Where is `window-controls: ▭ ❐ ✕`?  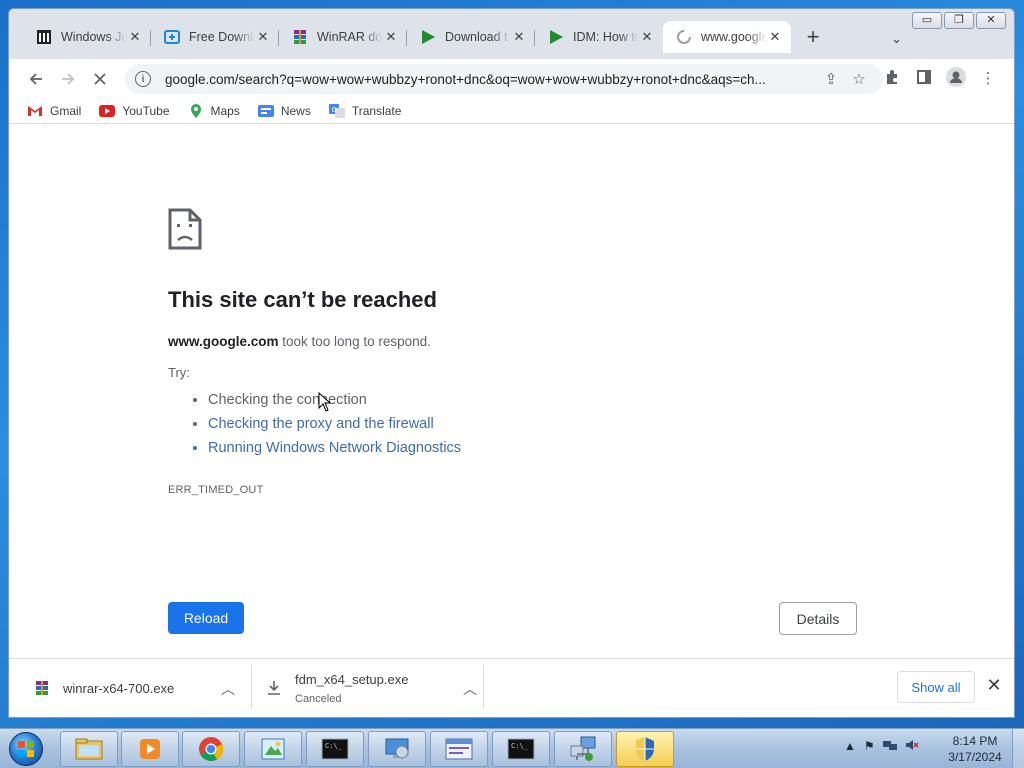
window-controls: ▭ ❐ ✕ is located at coordinates (959, 20).